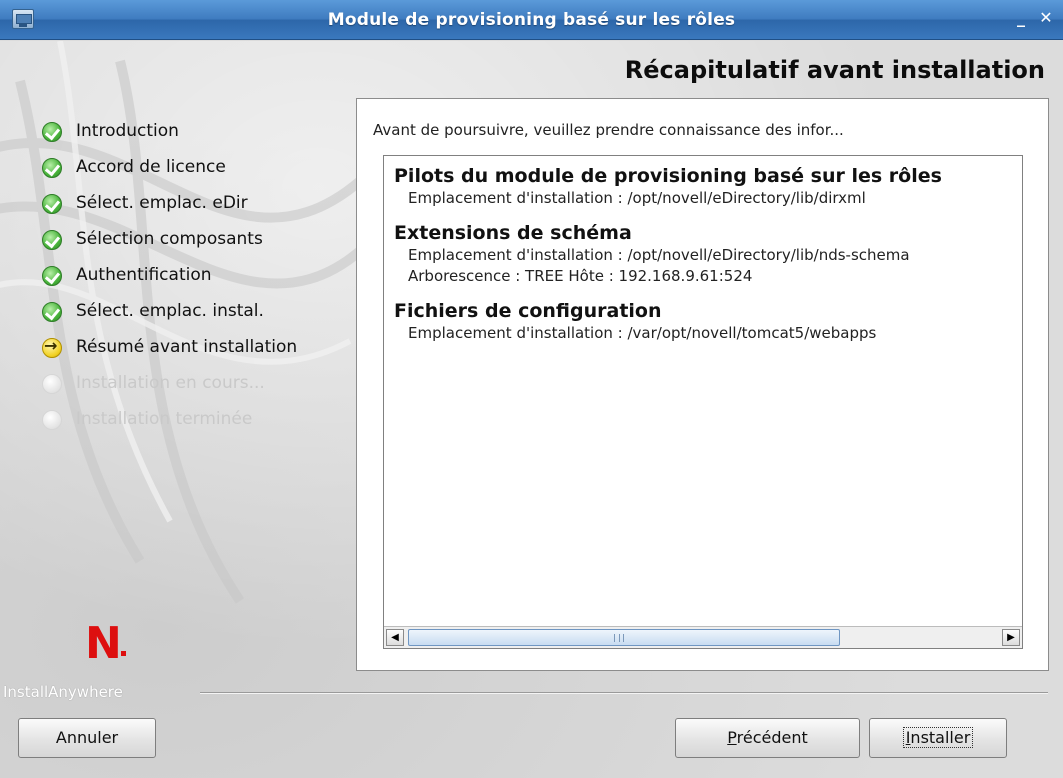 The image size is (1063, 778). I want to click on novell-logo: N, so click(105, 643).